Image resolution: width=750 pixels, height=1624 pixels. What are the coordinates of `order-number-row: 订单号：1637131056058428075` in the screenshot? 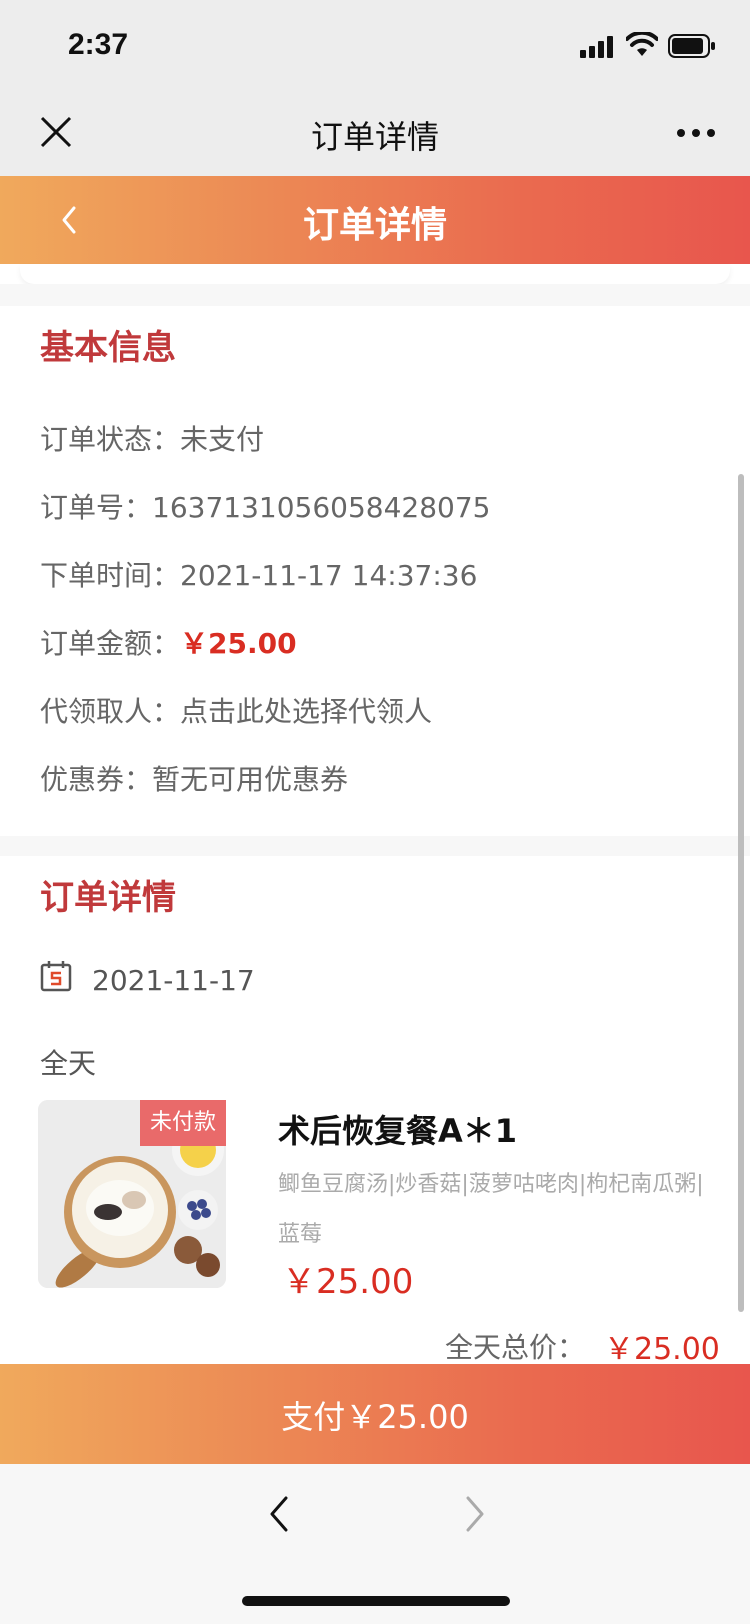 It's located at (265, 506).